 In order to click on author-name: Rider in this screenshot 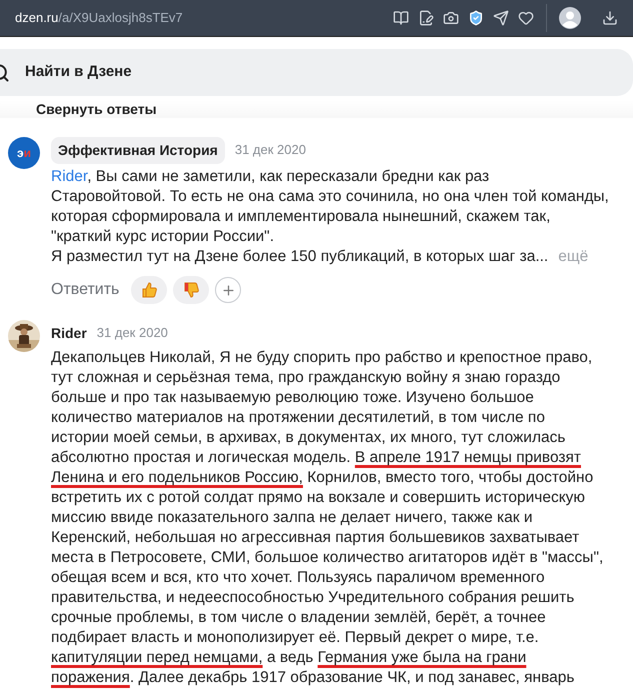, I will do `click(69, 333)`.